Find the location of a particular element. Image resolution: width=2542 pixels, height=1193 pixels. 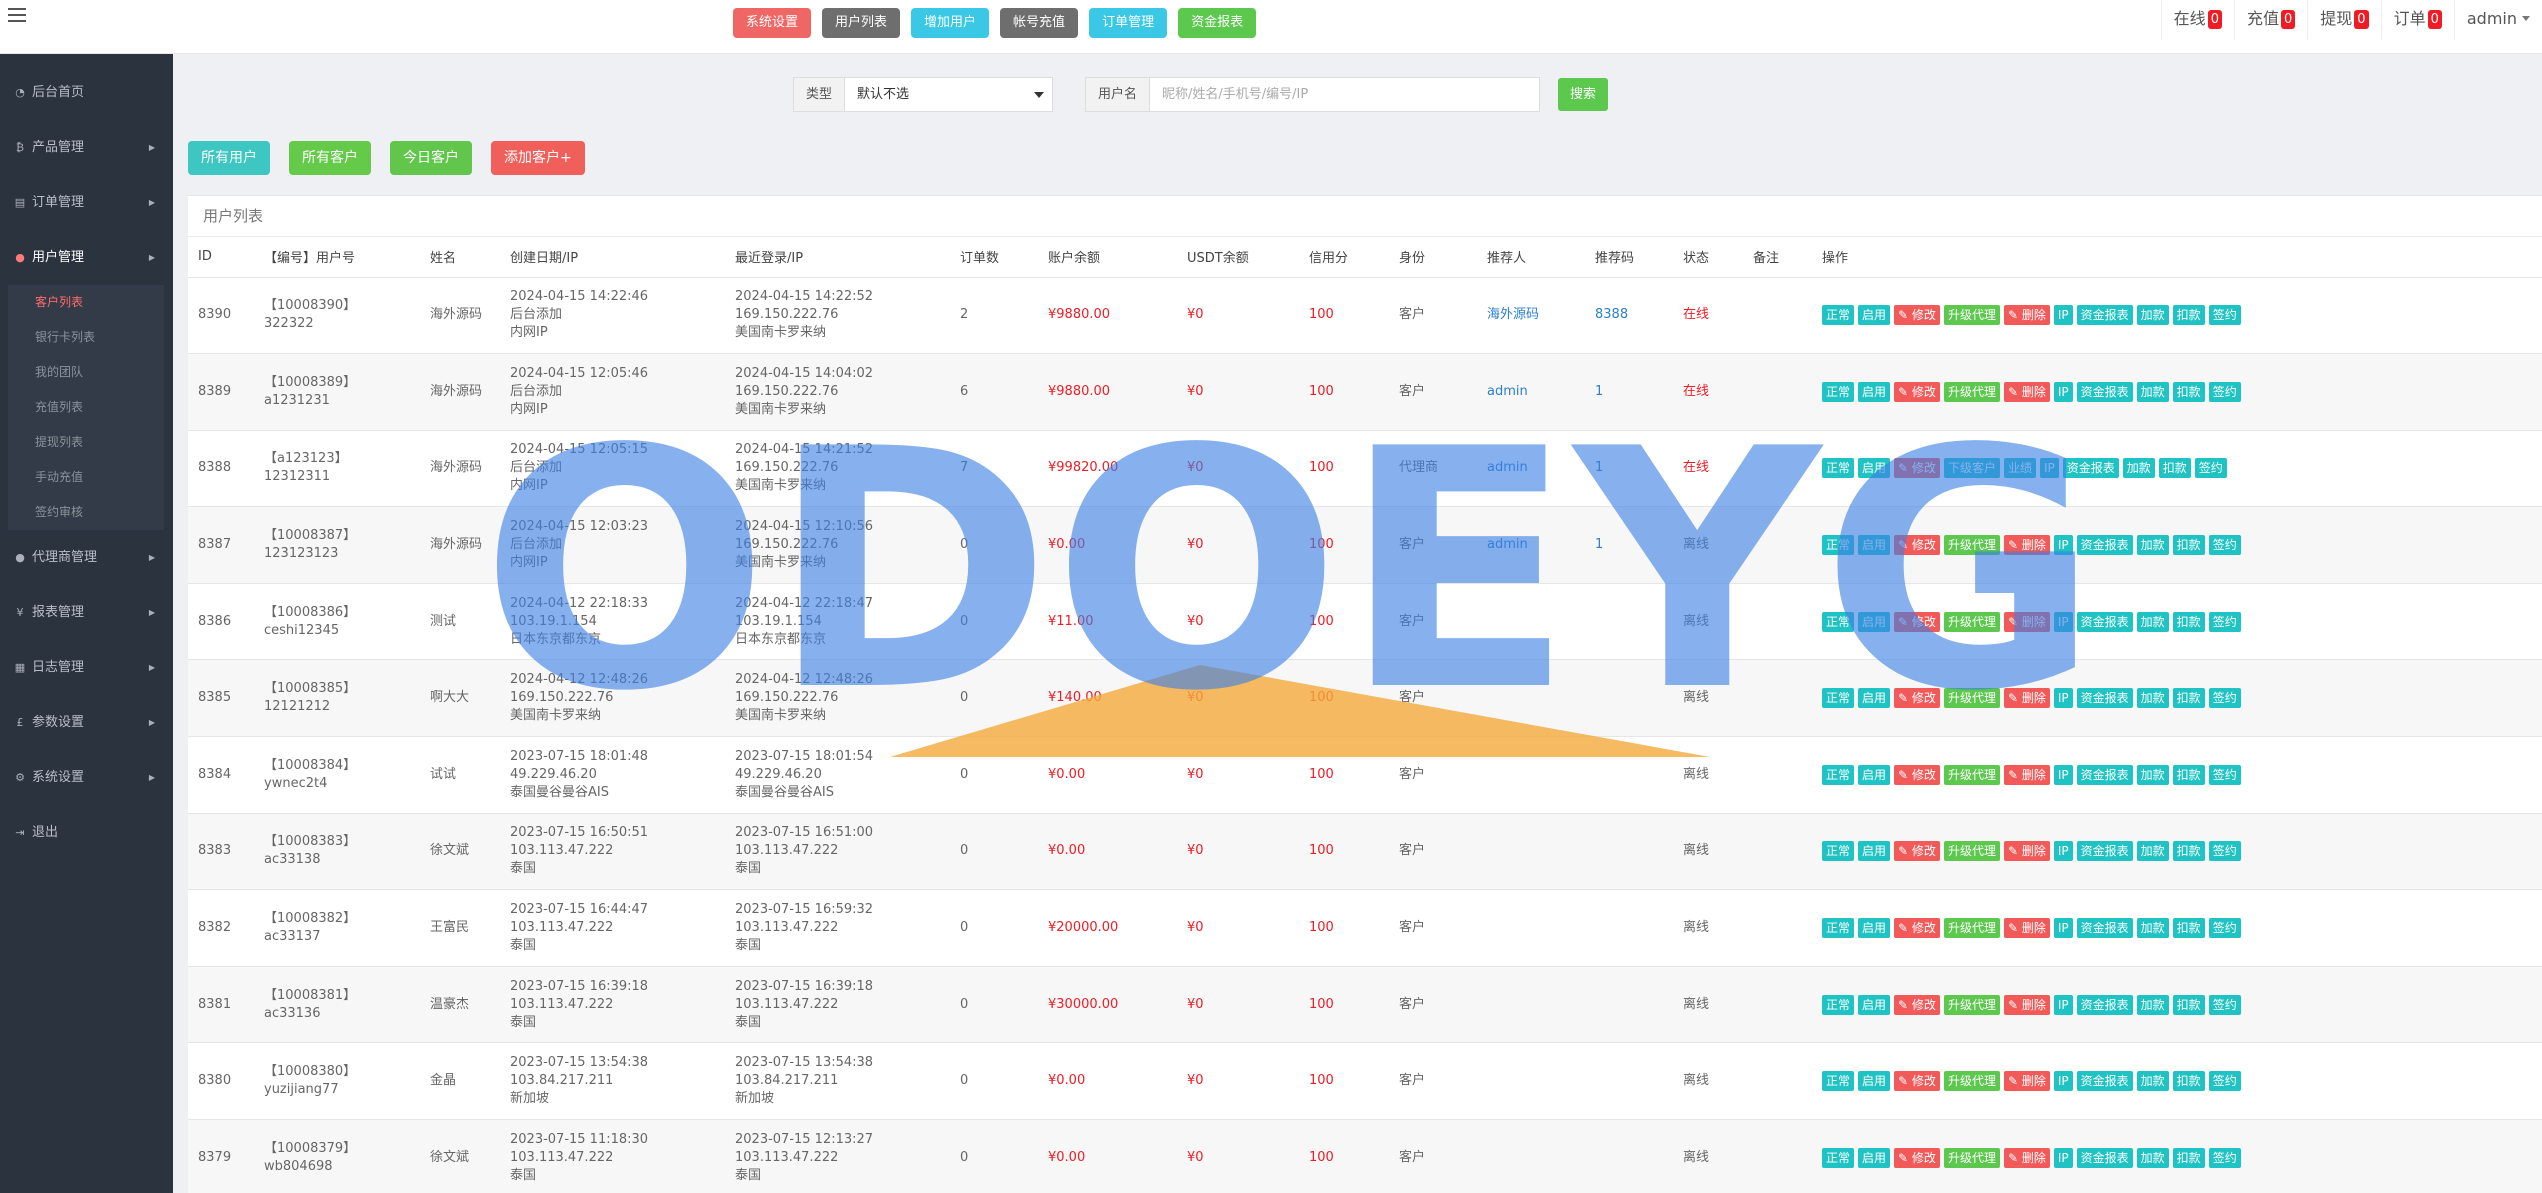

filter-today-customers: 今日客户 is located at coordinates (431, 158).